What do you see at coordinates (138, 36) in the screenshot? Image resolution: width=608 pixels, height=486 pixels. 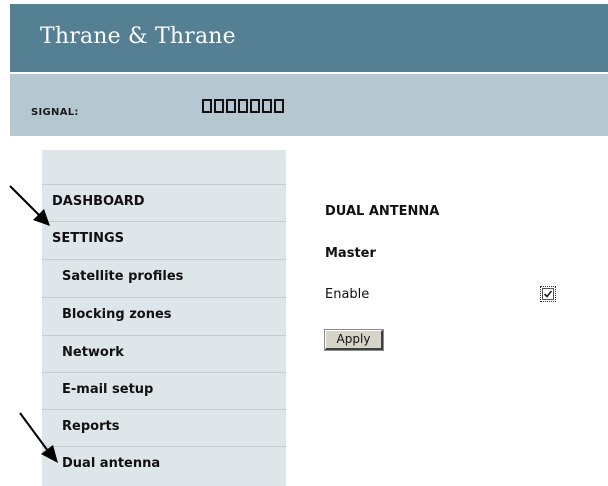 I see `brand-logo: Thrane & Thrane` at bounding box center [138, 36].